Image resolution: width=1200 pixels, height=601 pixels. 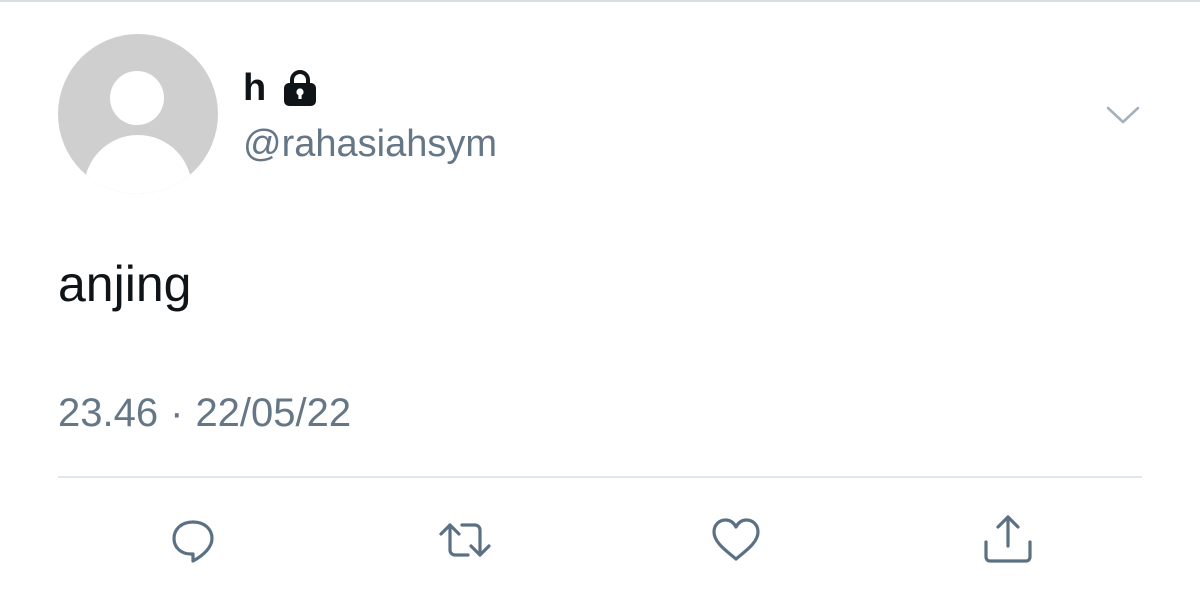 I want to click on share-button, so click(x=1008, y=540).